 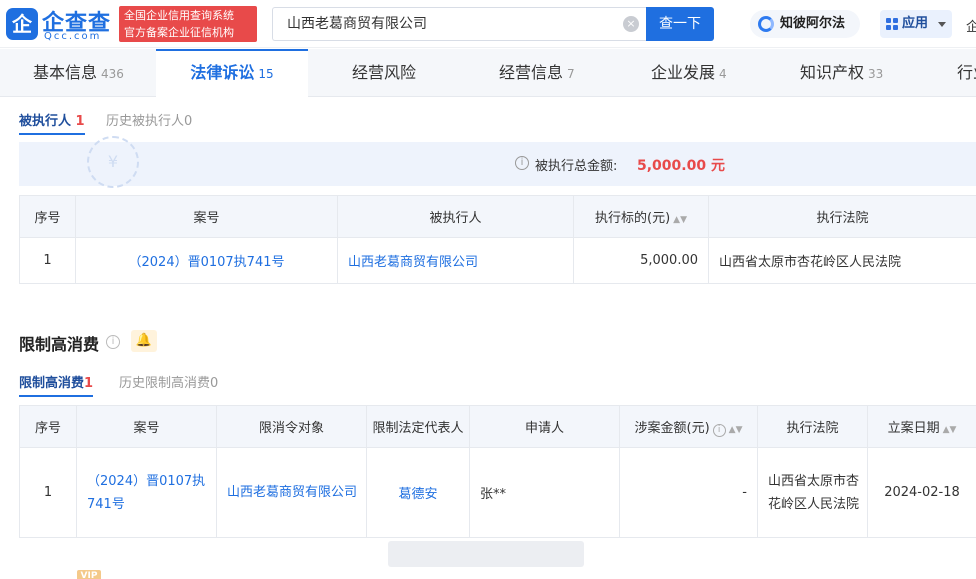 What do you see at coordinates (544, 492) in the screenshot?
I see `cell-applicant: 张**` at bounding box center [544, 492].